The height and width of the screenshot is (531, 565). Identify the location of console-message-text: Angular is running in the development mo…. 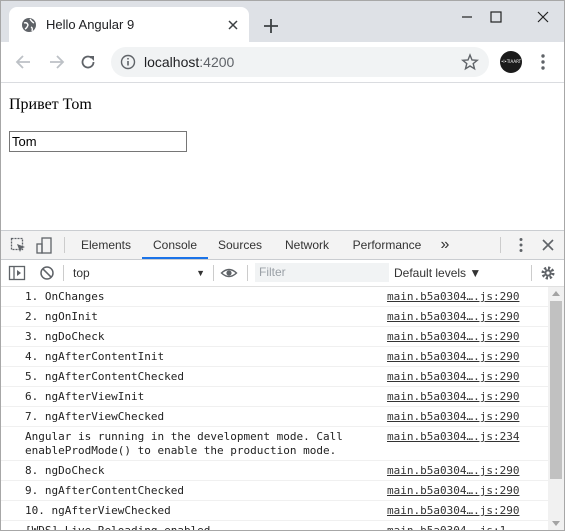
(184, 443).